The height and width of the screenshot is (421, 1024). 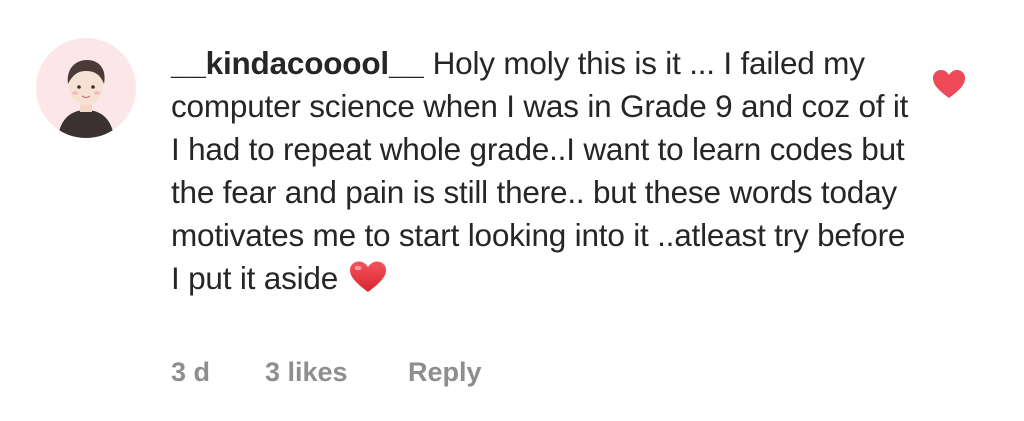 What do you see at coordinates (297, 63) in the screenshot?
I see `comment-username: __kindacooool__` at bounding box center [297, 63].